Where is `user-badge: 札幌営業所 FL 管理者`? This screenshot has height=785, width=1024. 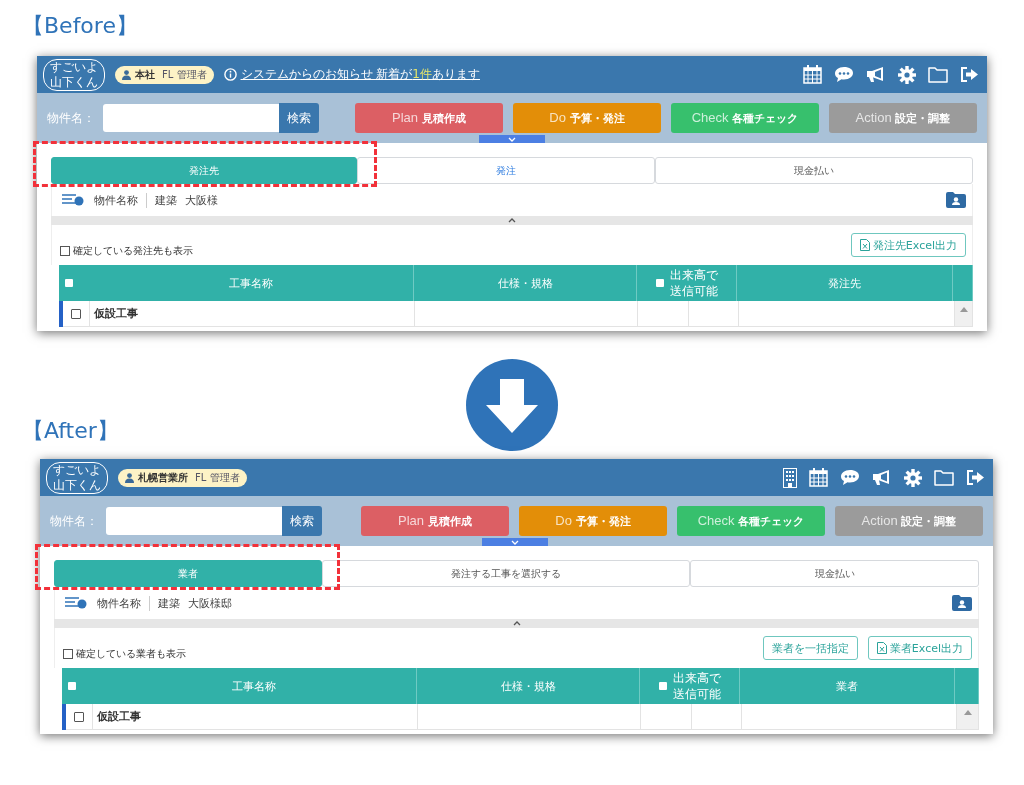
user-badge: 札幌営業所 FL 管理者 is located at coordinates (182, 477).